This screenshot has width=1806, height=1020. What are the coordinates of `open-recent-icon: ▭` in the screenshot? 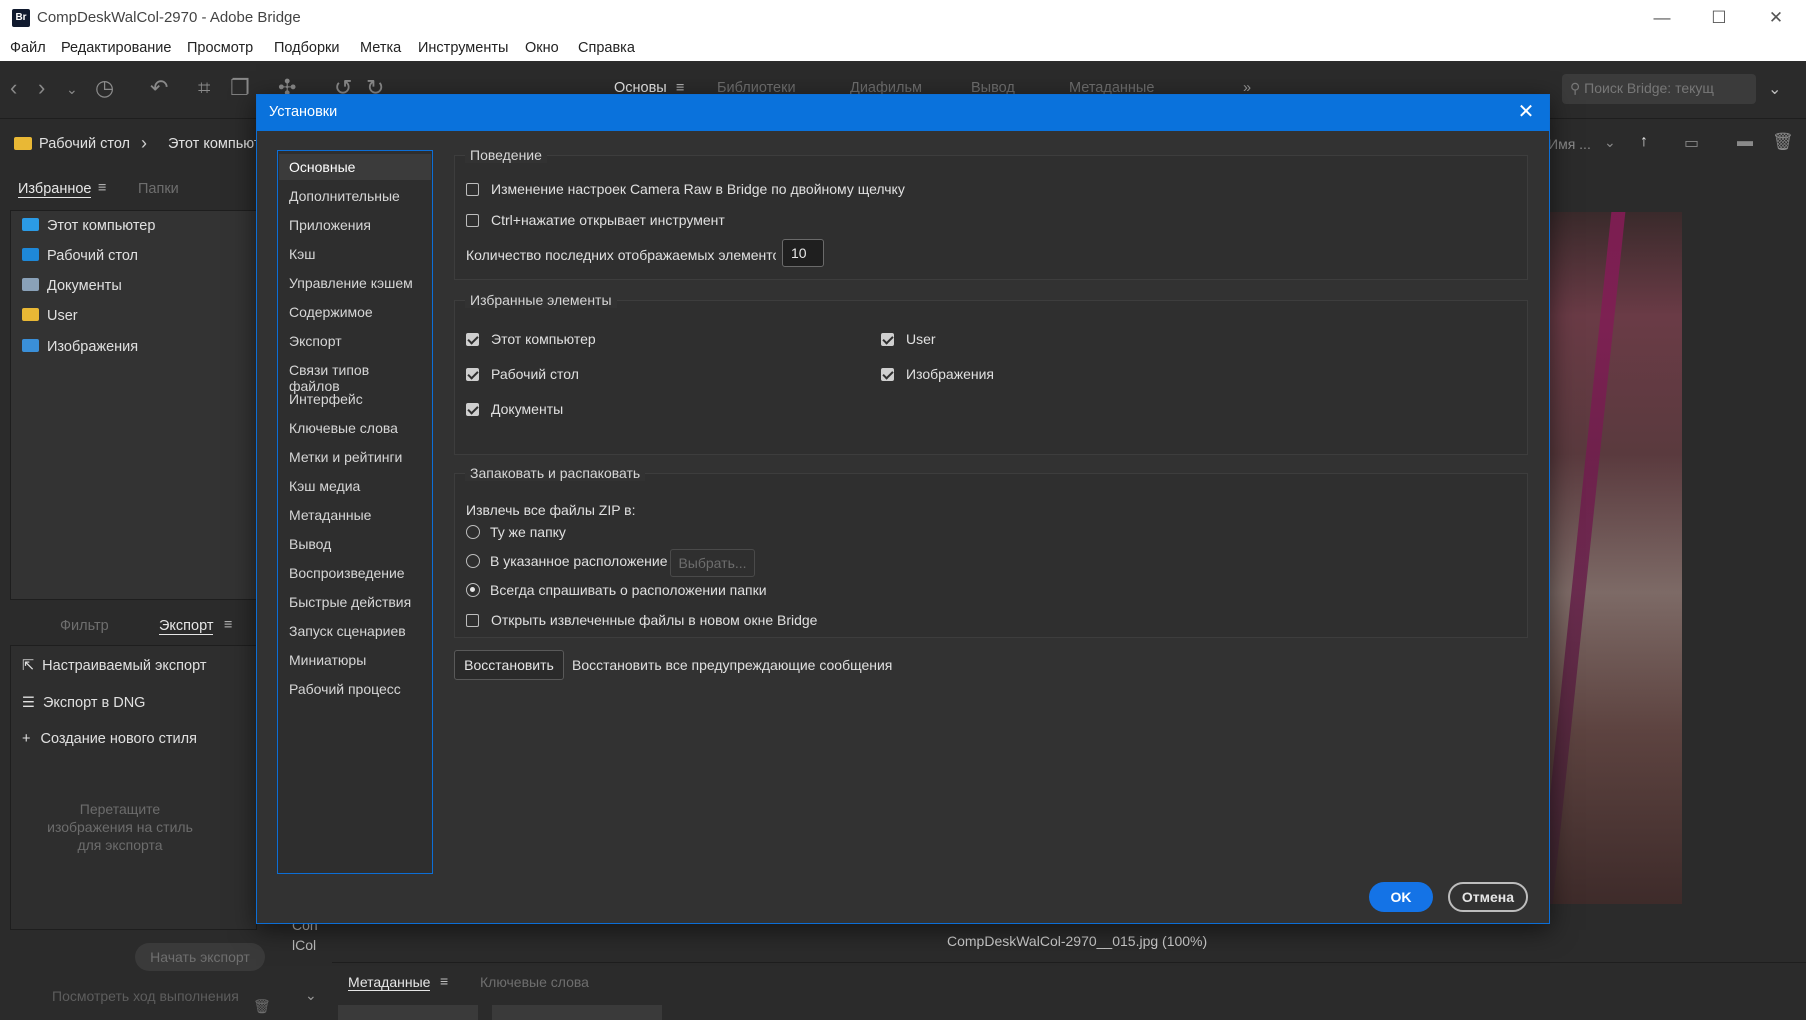 It's located at (1691, 143).